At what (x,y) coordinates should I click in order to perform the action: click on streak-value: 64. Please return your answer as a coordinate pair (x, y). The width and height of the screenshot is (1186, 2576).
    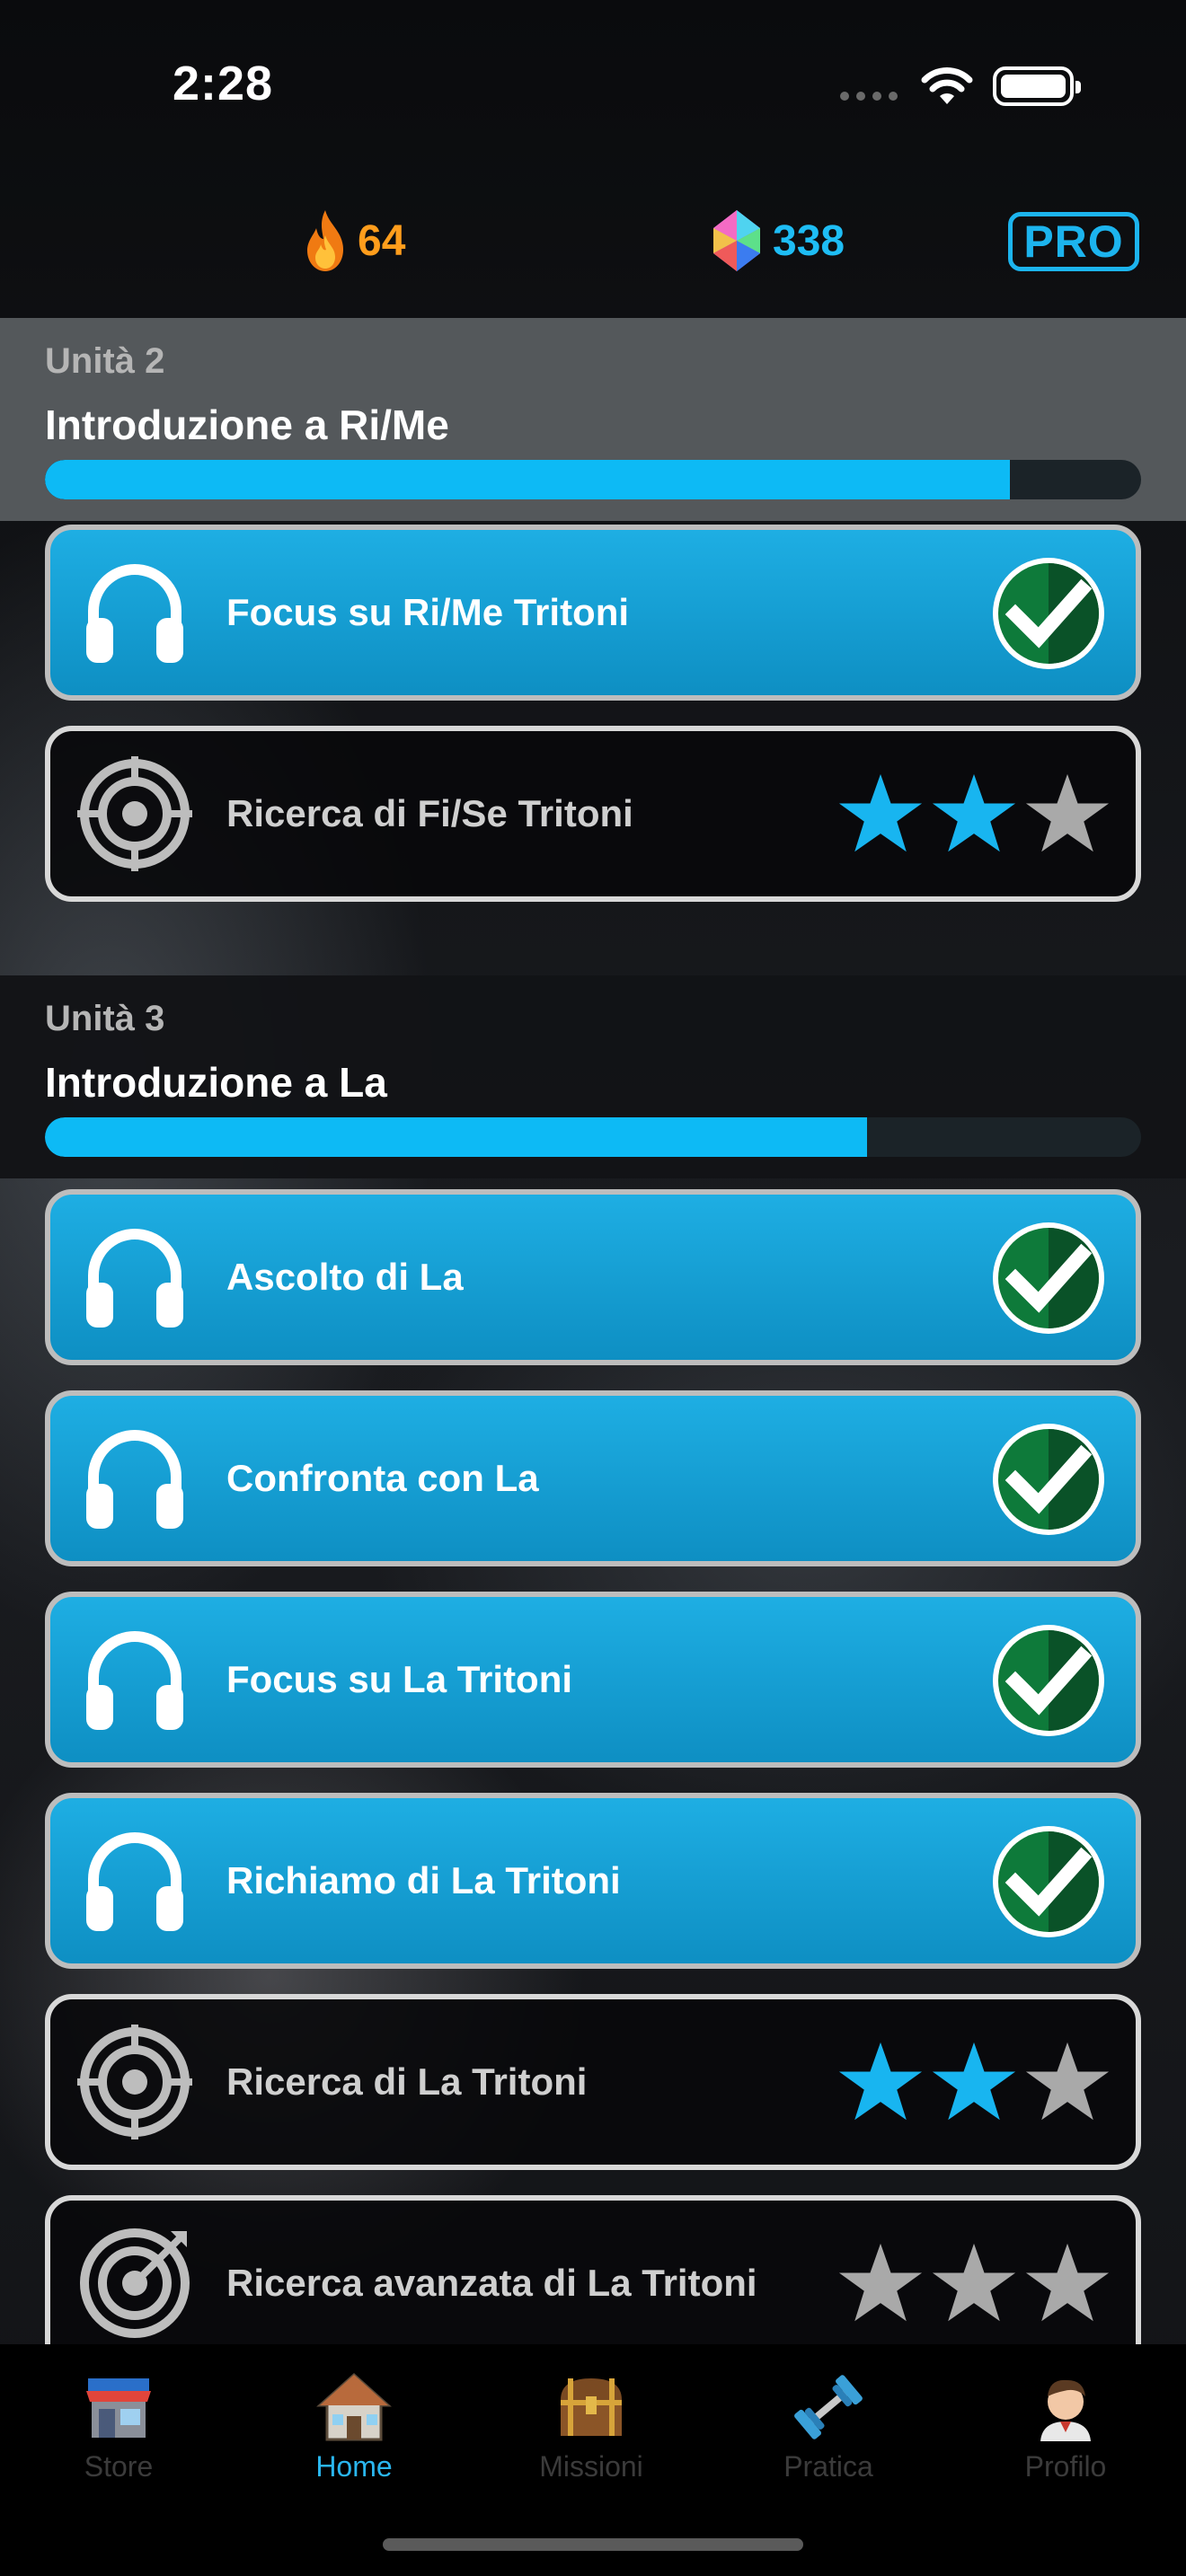
    Looking at the image, I should click on (382, 240).